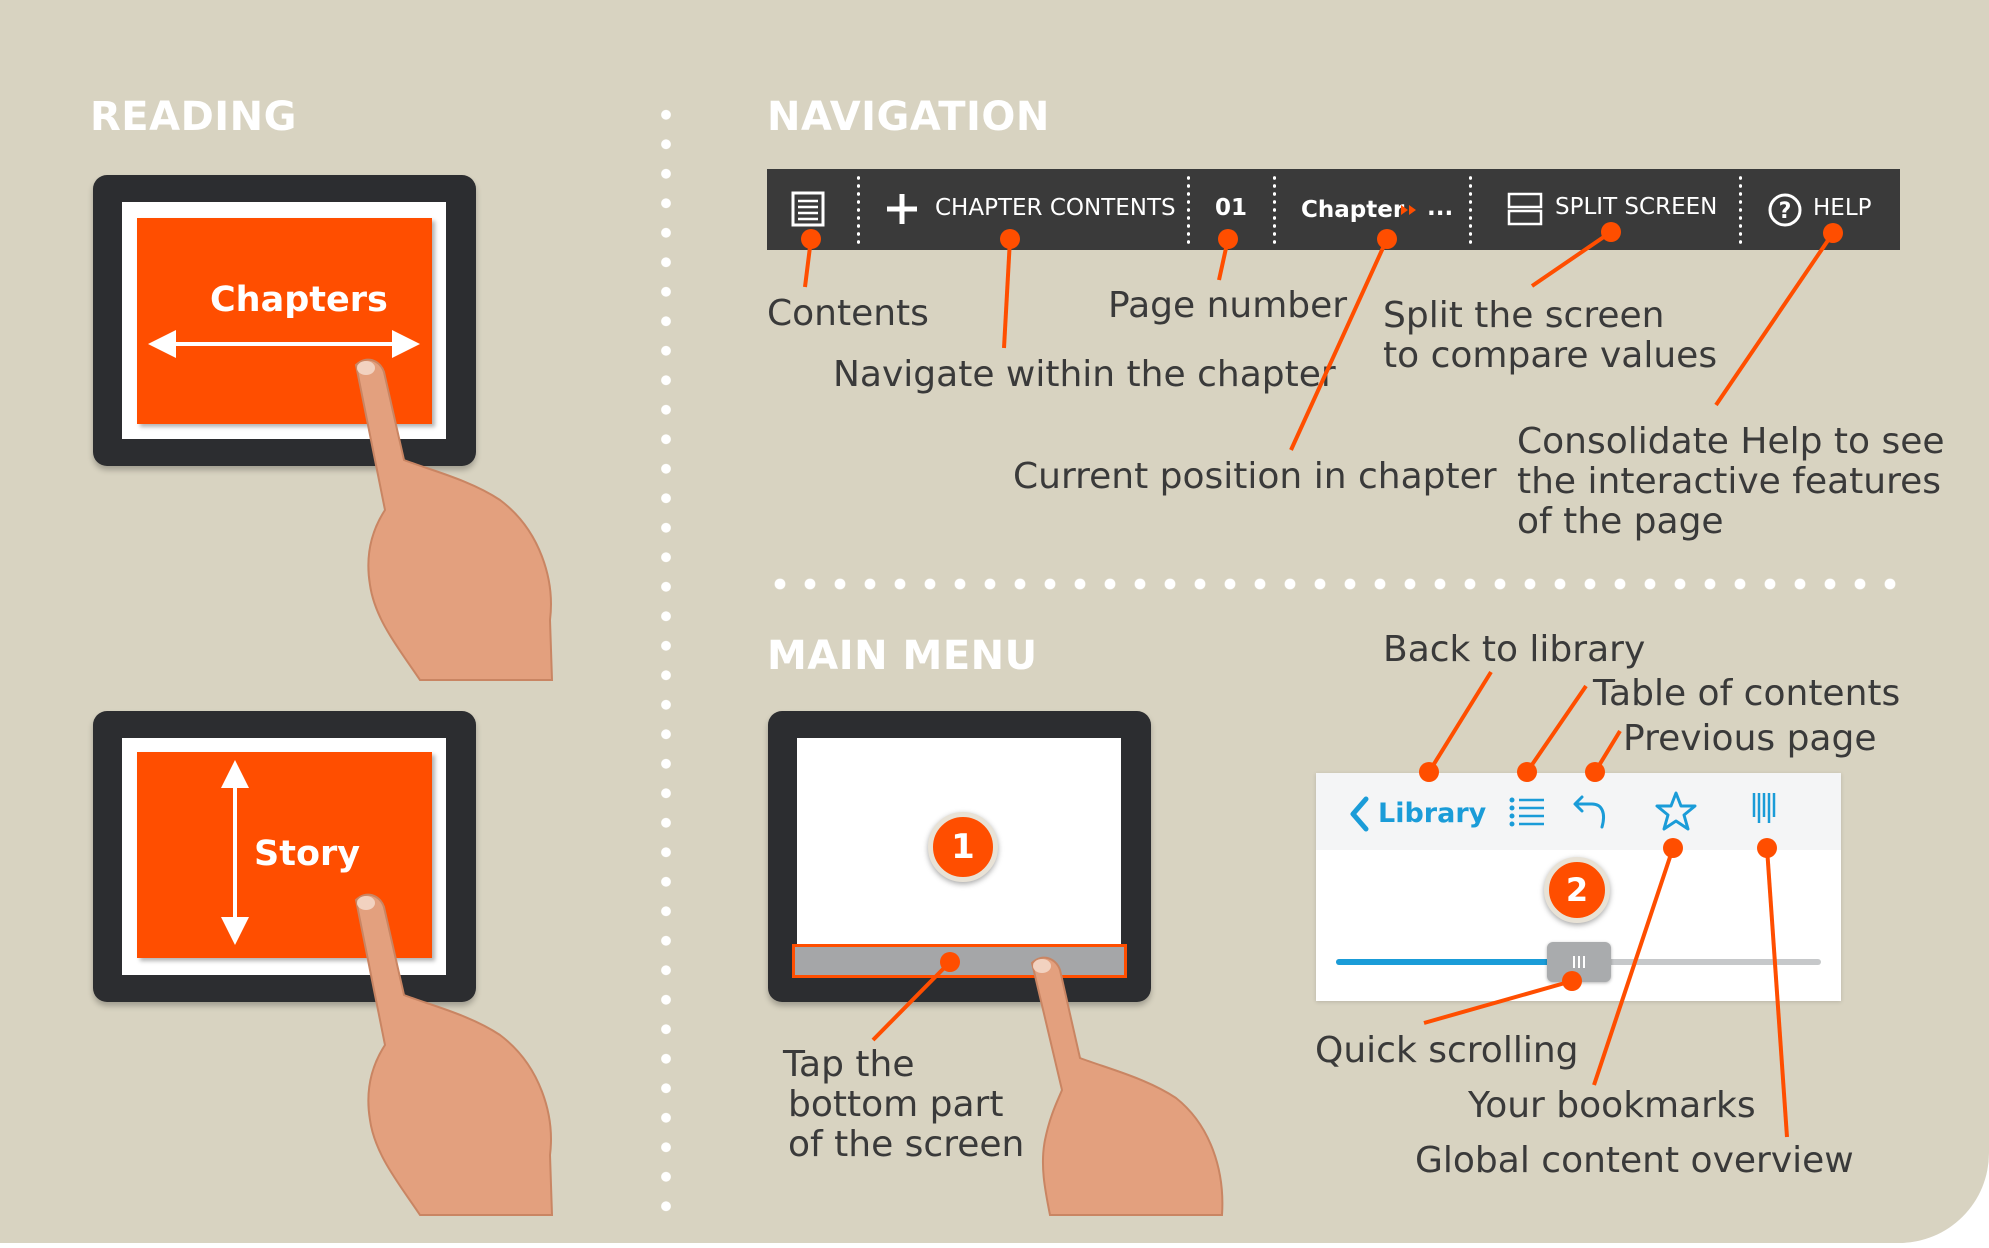  What do you see at coordinates (1332, 584) in the screenshot?
I see `horizontal-divider` at bounding box center [1332, 584].